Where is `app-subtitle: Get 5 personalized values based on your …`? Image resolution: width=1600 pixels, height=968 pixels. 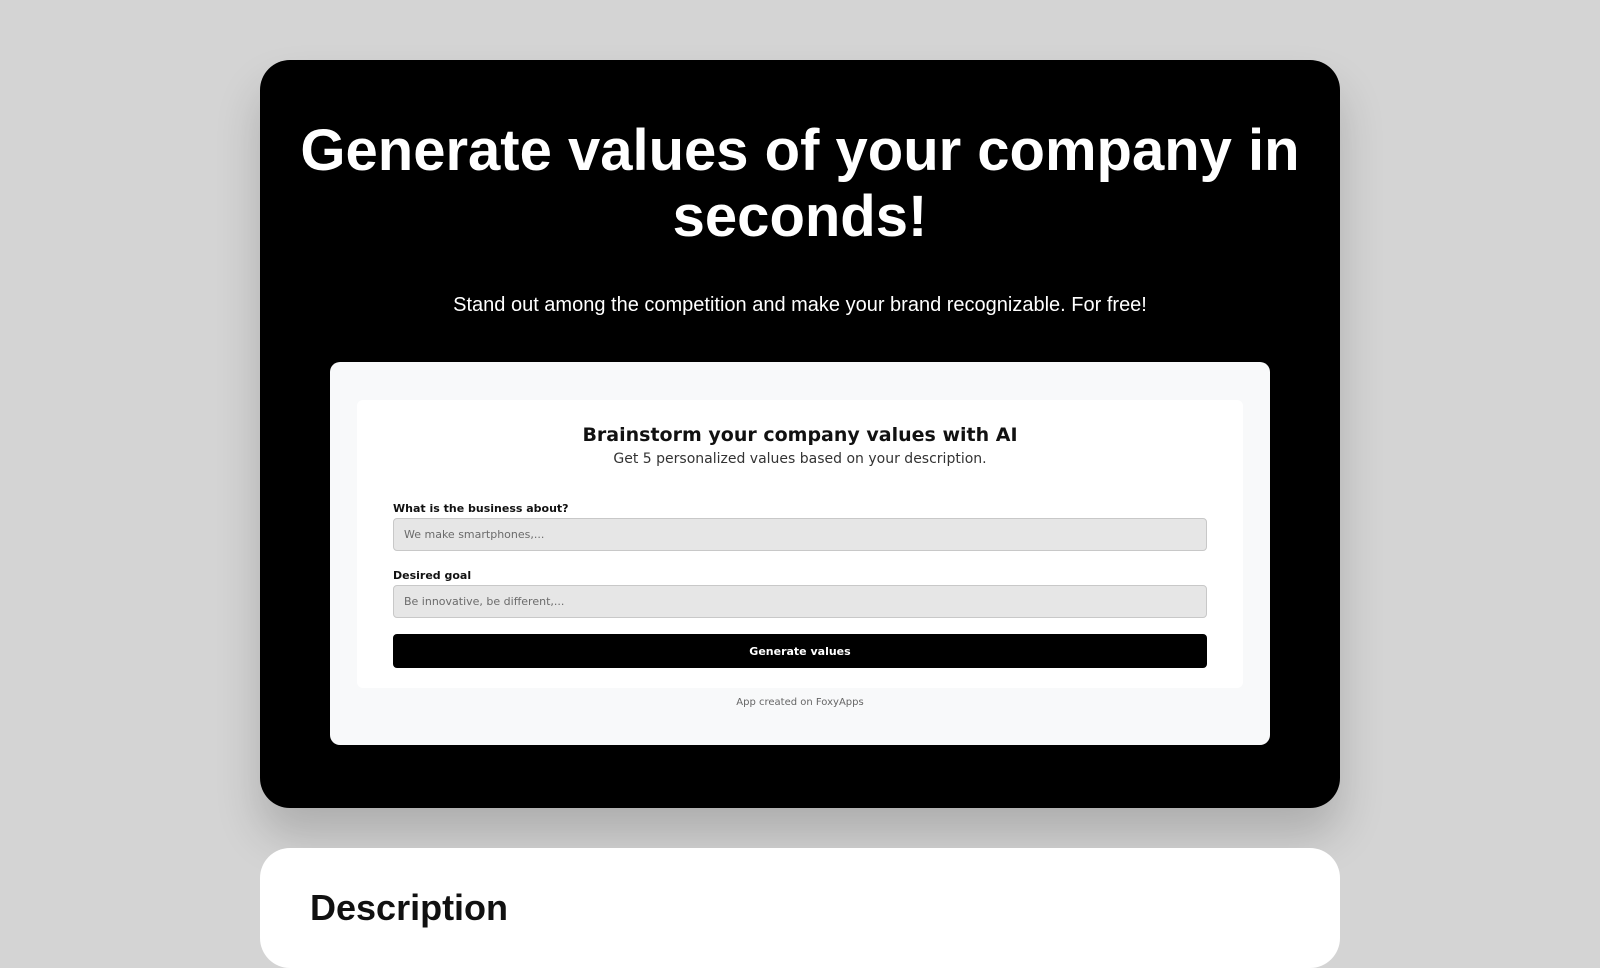 app-subtitle: Get 5 personalized values based on your … is located at coordinates (800, 459).